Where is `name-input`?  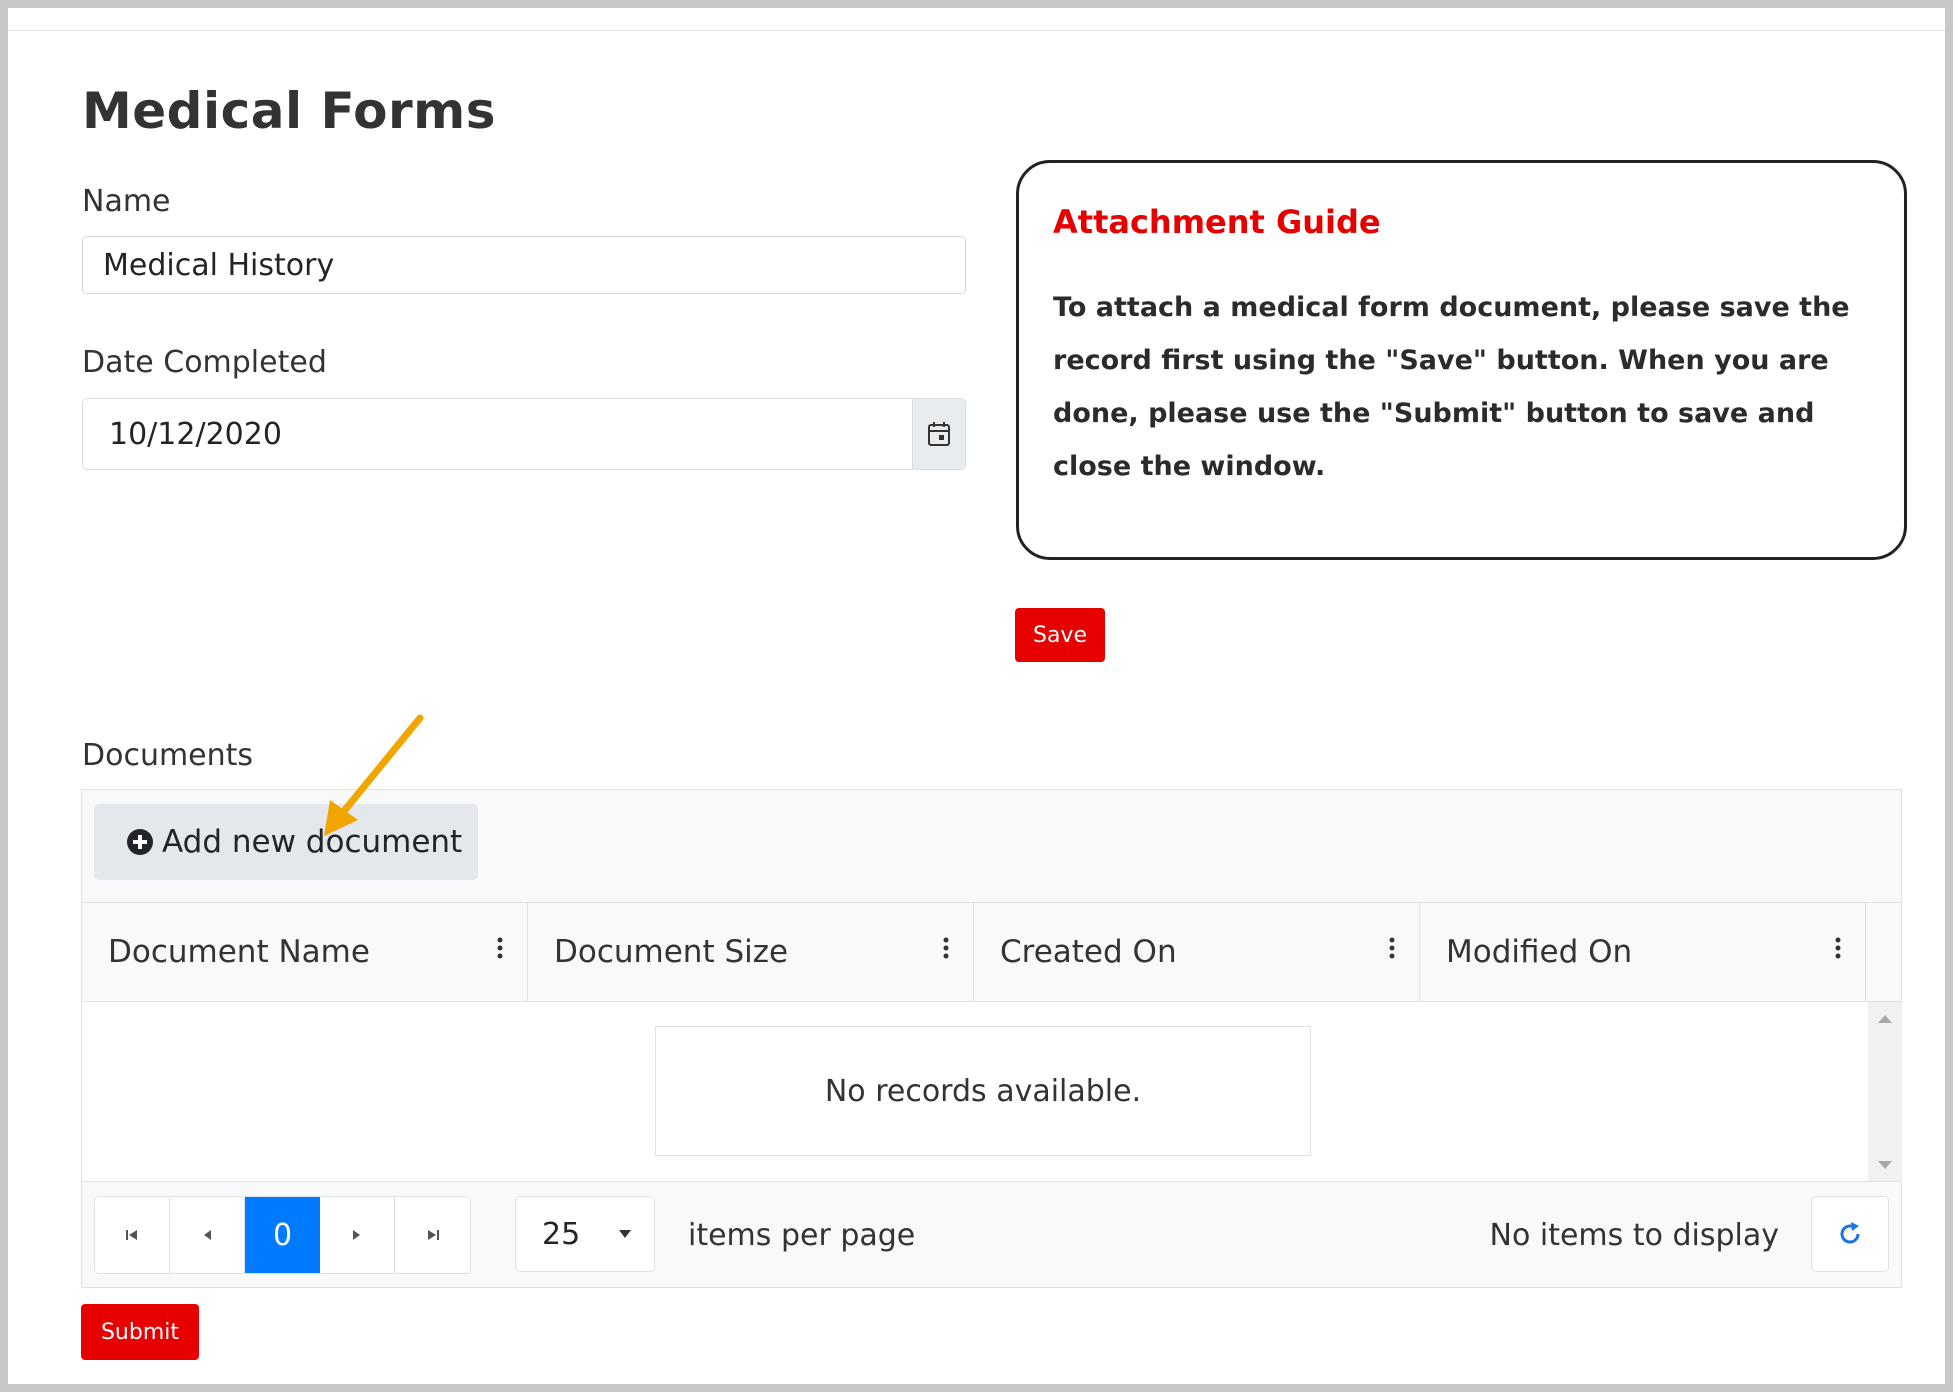
name-input is located at coordinates (524, 265).